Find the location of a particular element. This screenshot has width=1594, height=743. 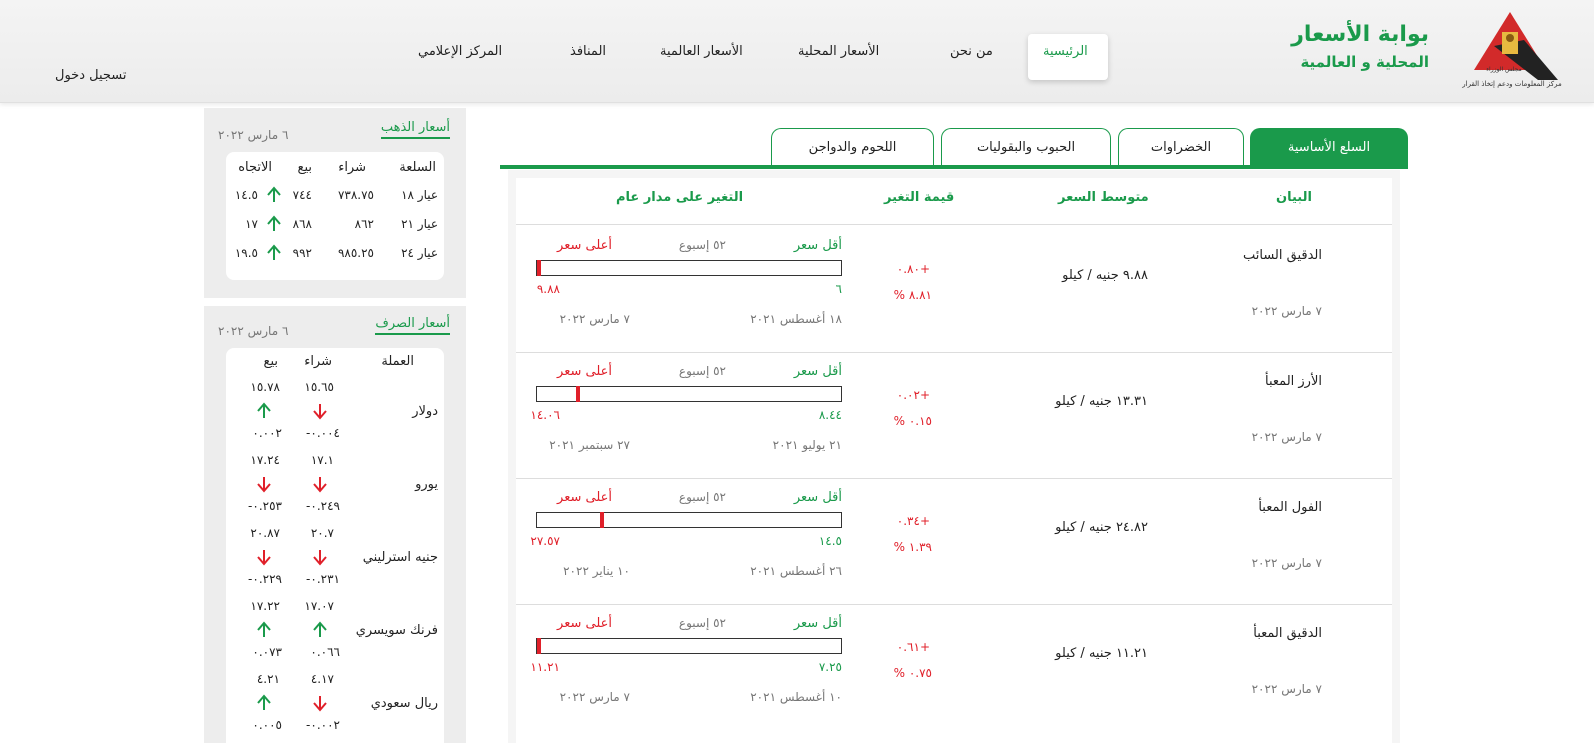

gold-trend-value: ١٧ is located at coordinates (251, 224).